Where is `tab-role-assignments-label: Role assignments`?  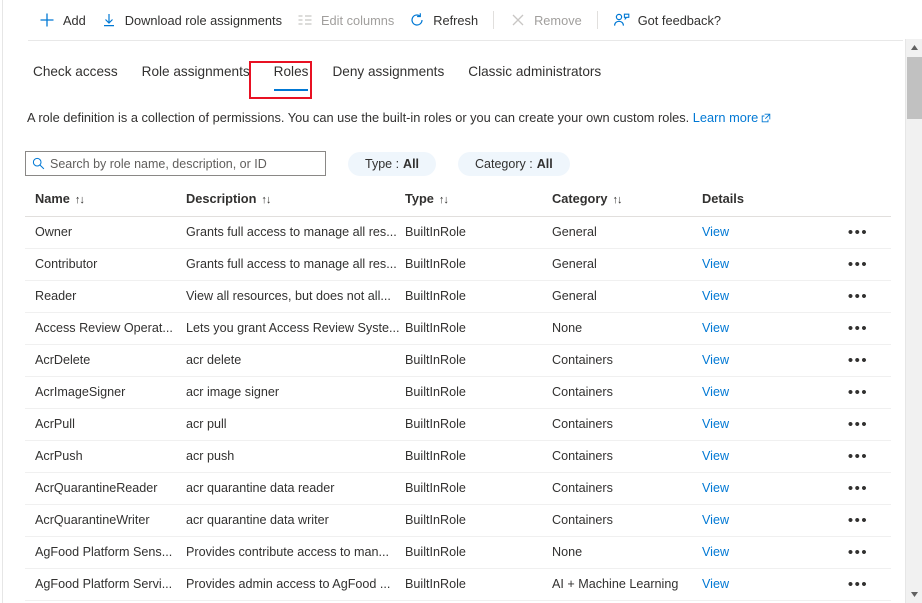
tab-role-assignments-label: Role assignments is located at coordinates (195, 71).